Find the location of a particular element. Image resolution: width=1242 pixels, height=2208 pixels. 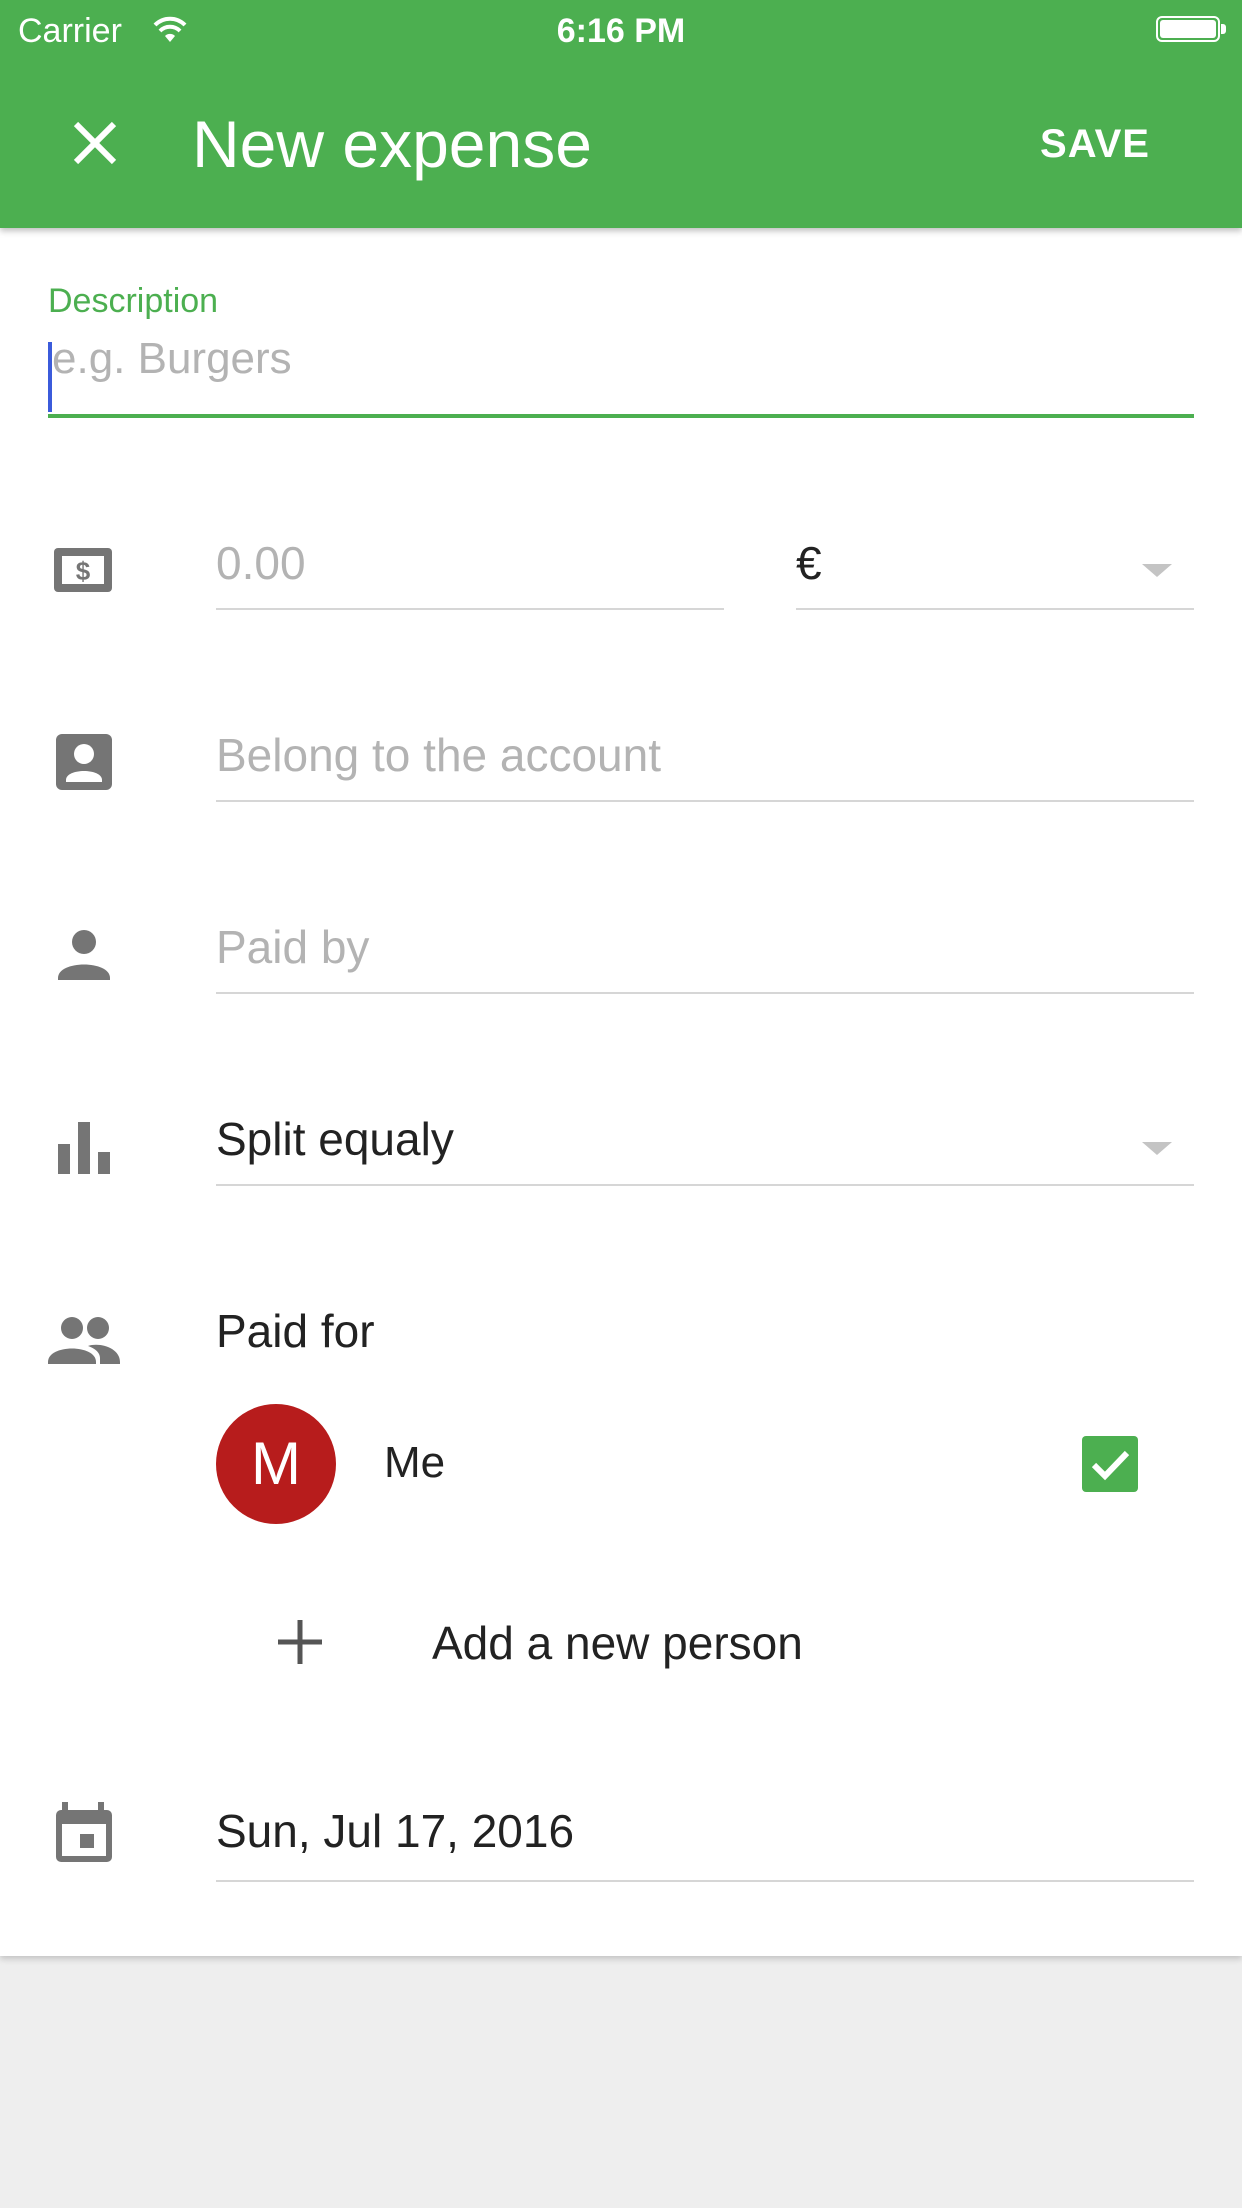

amount-input: 0.00 is located at coordinates (261, 563).